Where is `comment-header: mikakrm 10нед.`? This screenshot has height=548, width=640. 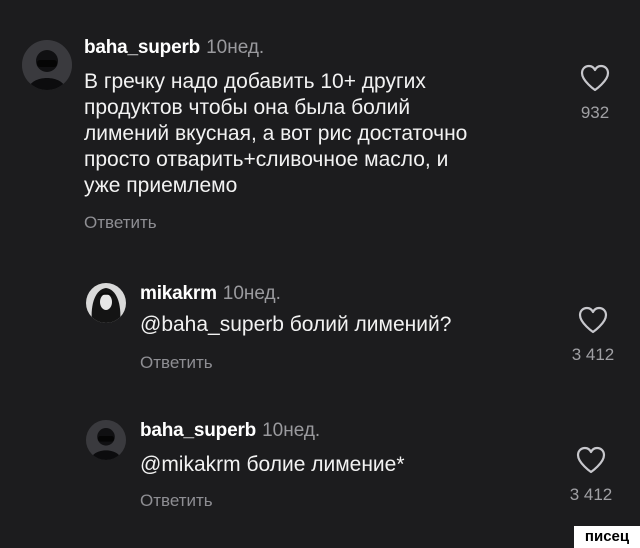 comment-header: mikakrm 10нед. is located at coordinates (210, 294).